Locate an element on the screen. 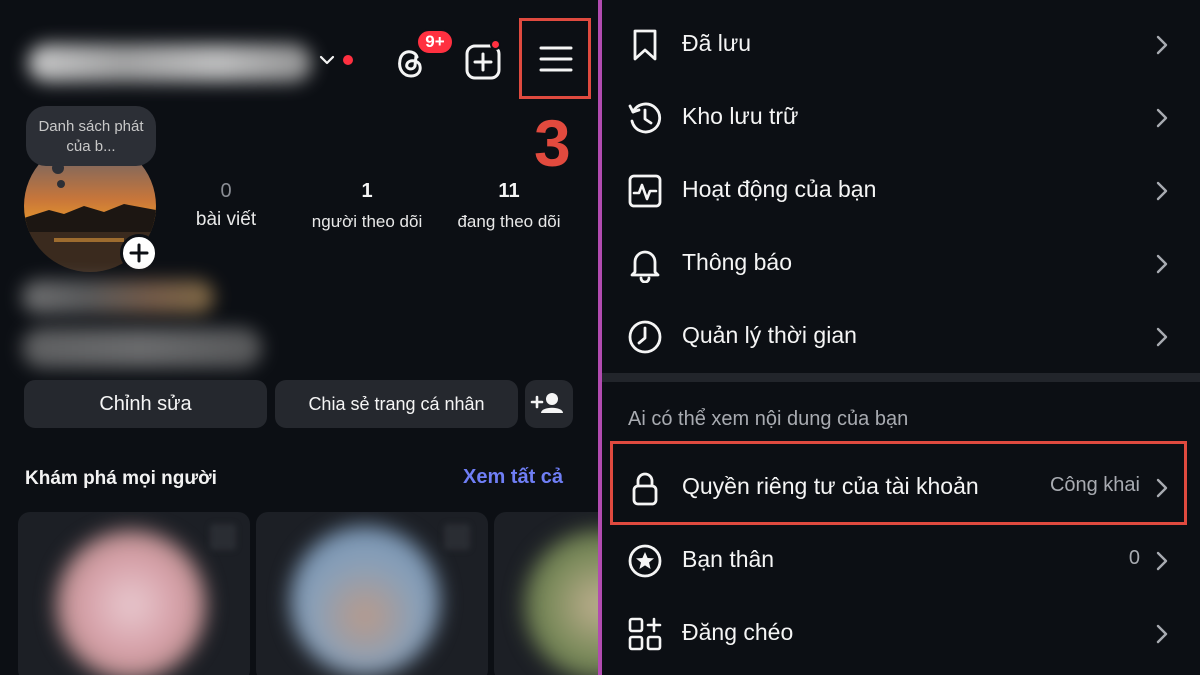 This screenshot has width=1200, height=675. menu-item-close-friends: Bạn thân 0 is located at coordinates (901, 560).